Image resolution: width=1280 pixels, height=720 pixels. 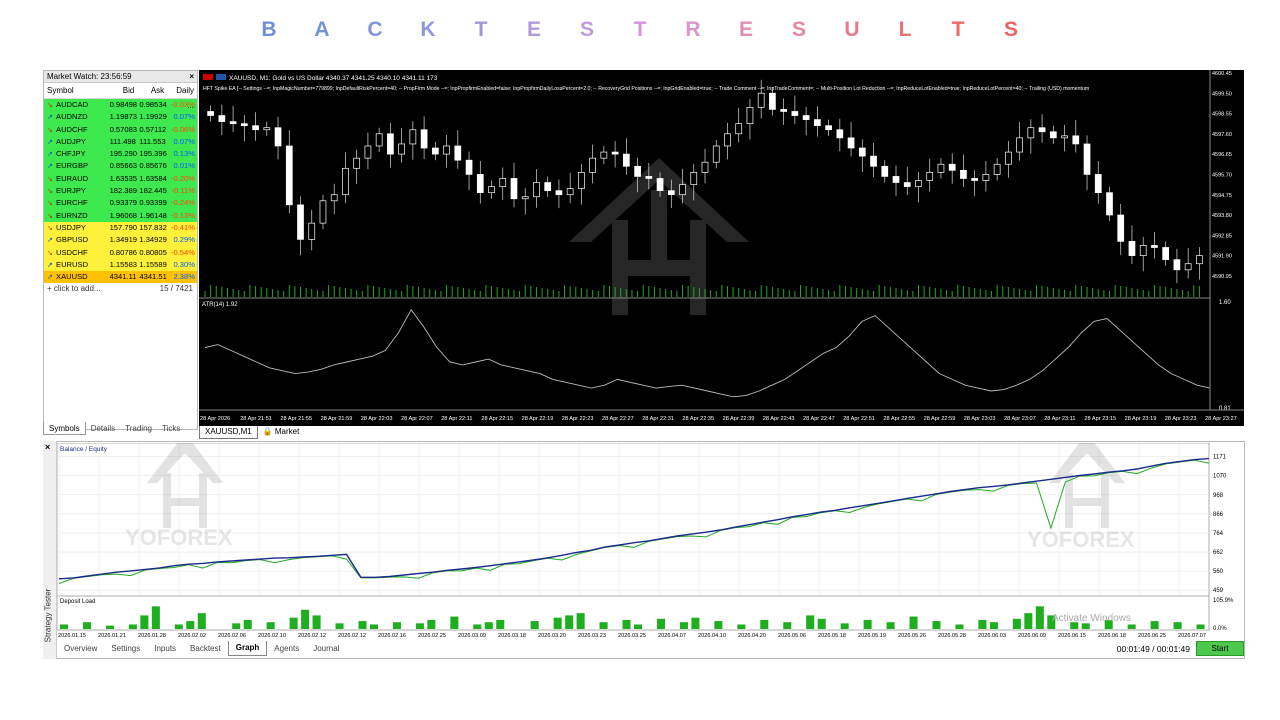 I want to click on add-symbol-row: + click to add... 15 / 7421, so click(x=120, y=289).